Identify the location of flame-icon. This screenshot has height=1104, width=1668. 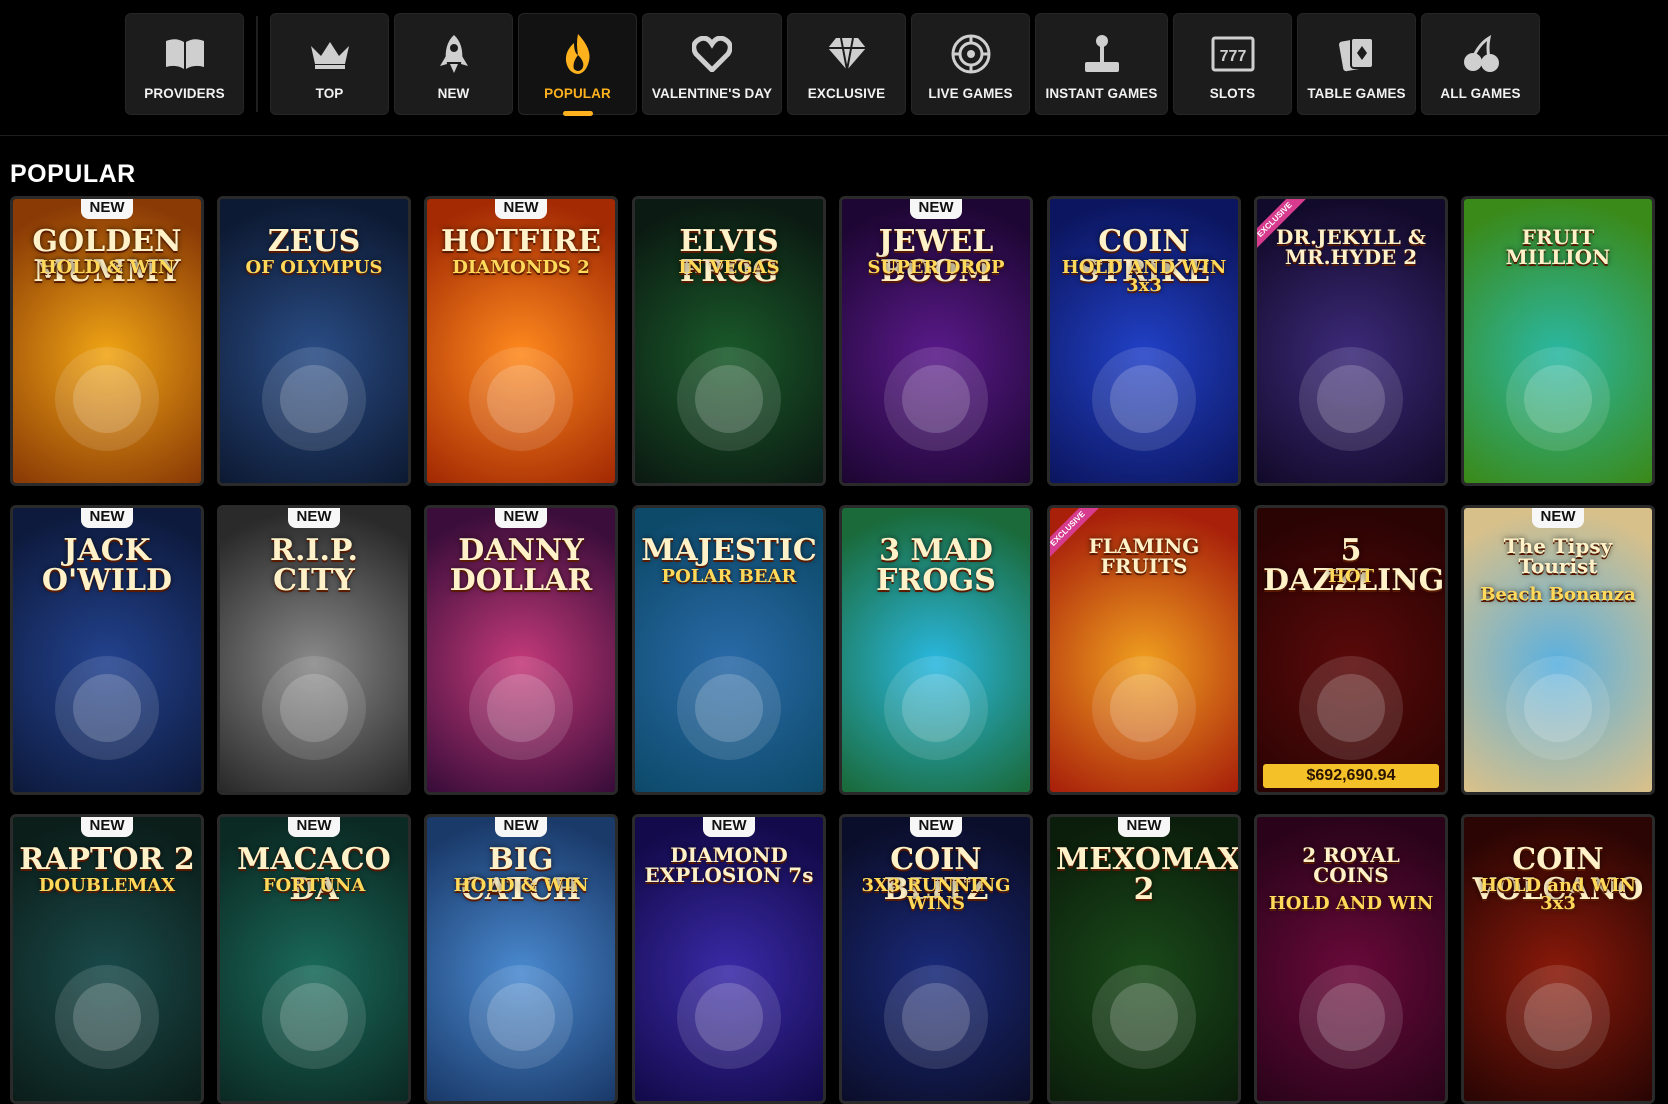
(578, 54).